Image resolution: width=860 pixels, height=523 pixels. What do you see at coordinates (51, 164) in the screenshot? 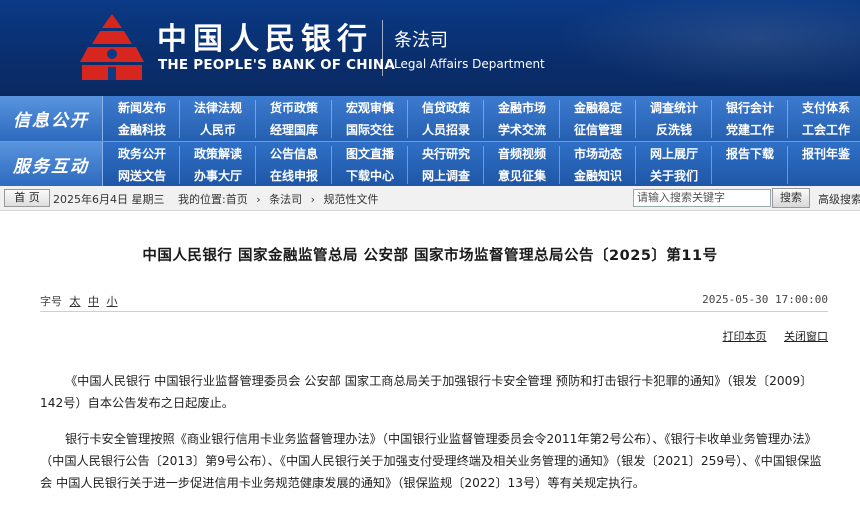
I see `nav-section-service: 服务互动` at bounding box center [51, 164].